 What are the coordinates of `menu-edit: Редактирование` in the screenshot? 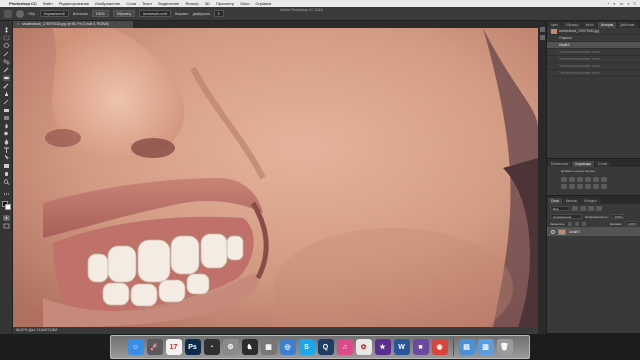 It's located at (74, 3).